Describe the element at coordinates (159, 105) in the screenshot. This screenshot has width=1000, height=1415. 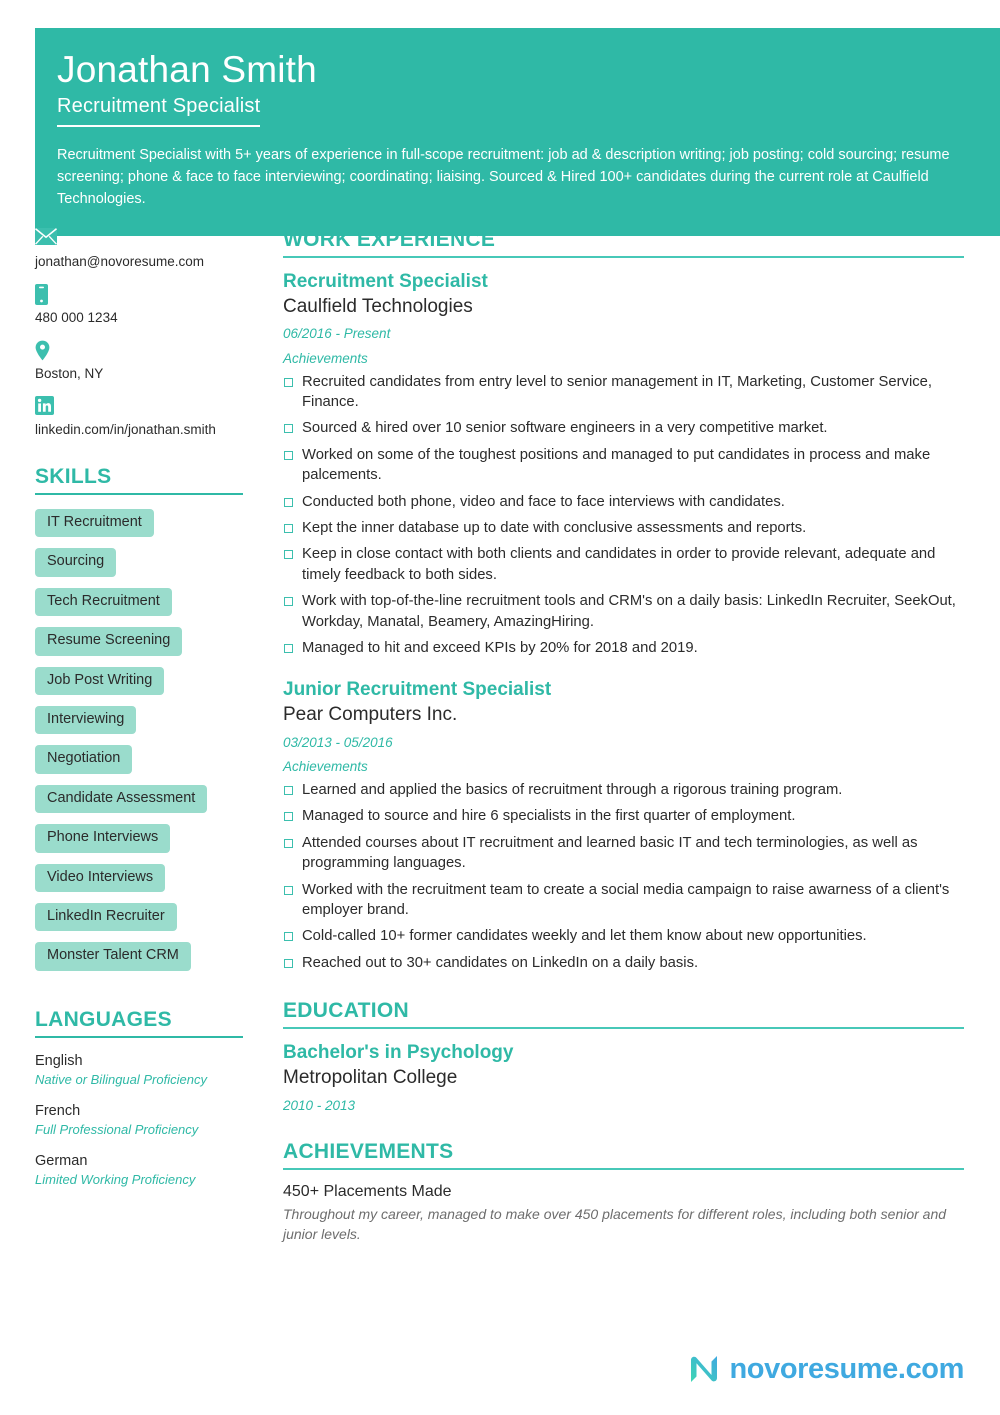
I see `header-job-title: Recruitment Specialist` at that location.